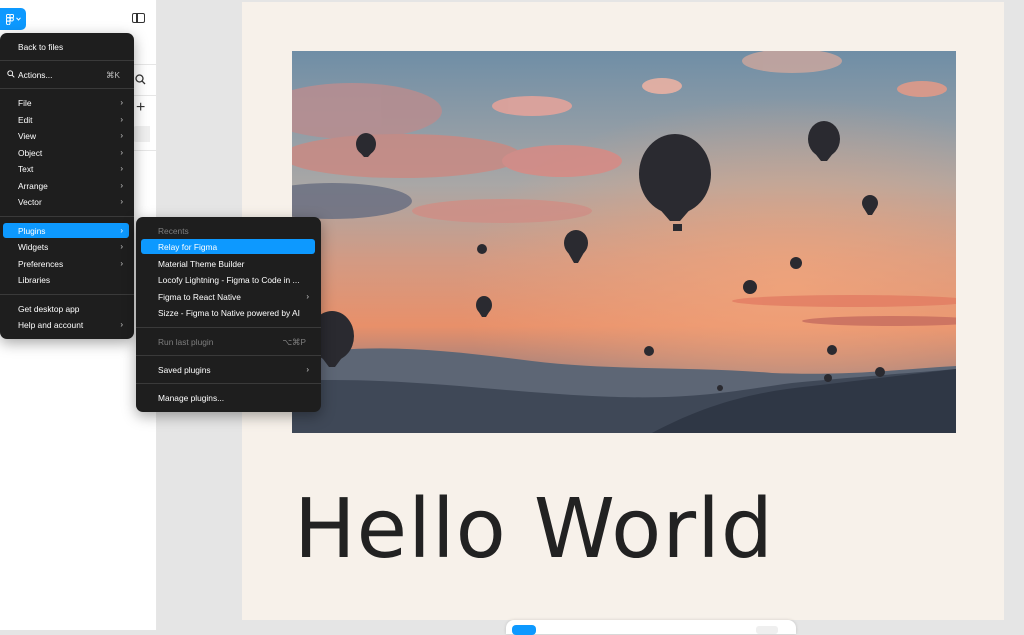 This screenshot has height=635, width=1024. What do you see at coordinates (41, 46) in the screenshot?
I see `menu-item-label: Back to files` at bounding box center [41, 46].